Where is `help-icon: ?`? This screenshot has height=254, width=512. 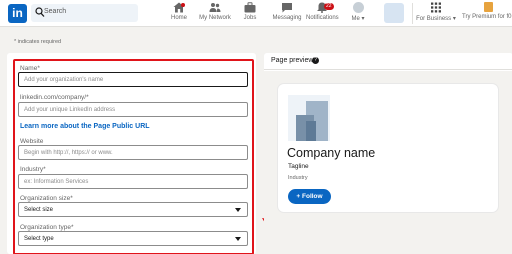
help-icon: ? is located at coordinates (315, 60).